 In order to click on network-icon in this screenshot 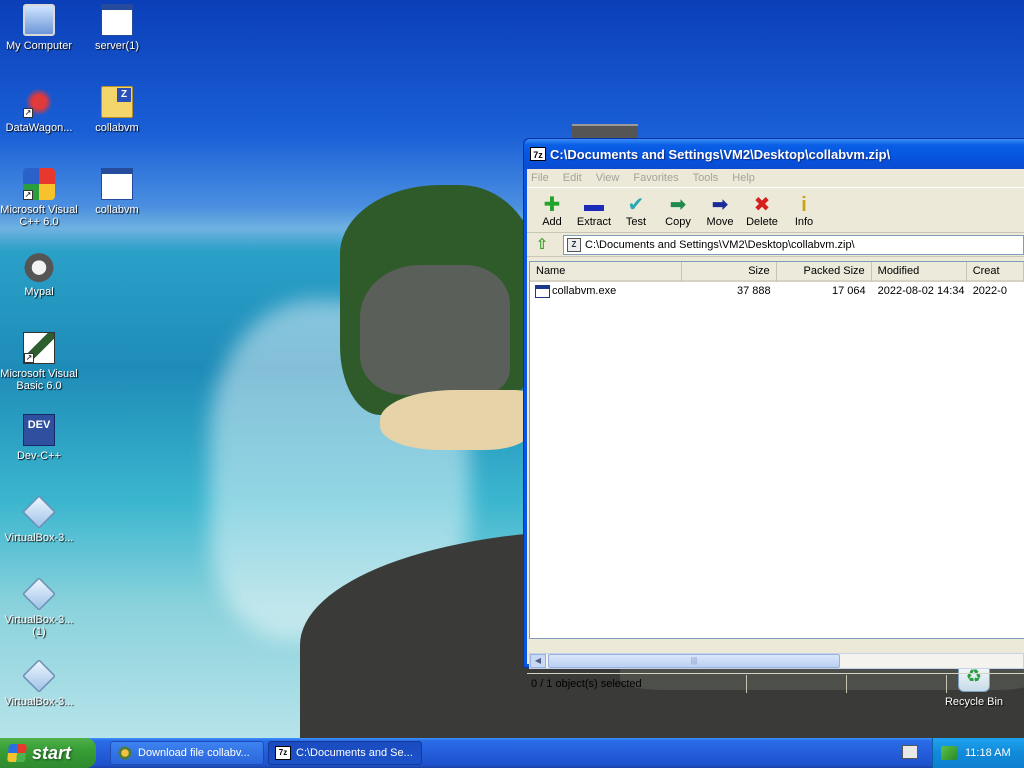, I will do `click(949, 753)`.